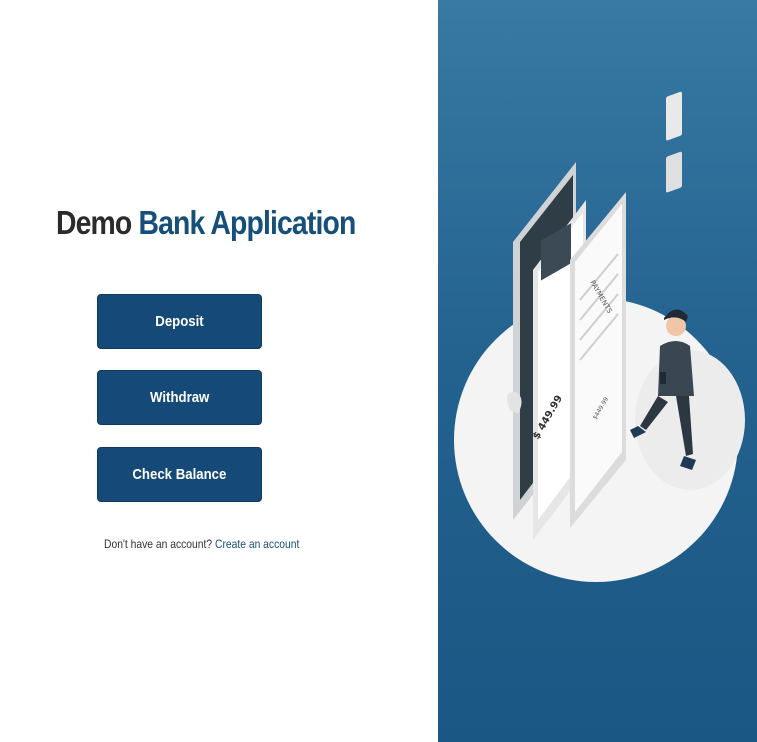 Image resolution: width=757 pixels, height=742 pixels. I want to click on check-balance-button-label: Check Balance, so click(179, 474).